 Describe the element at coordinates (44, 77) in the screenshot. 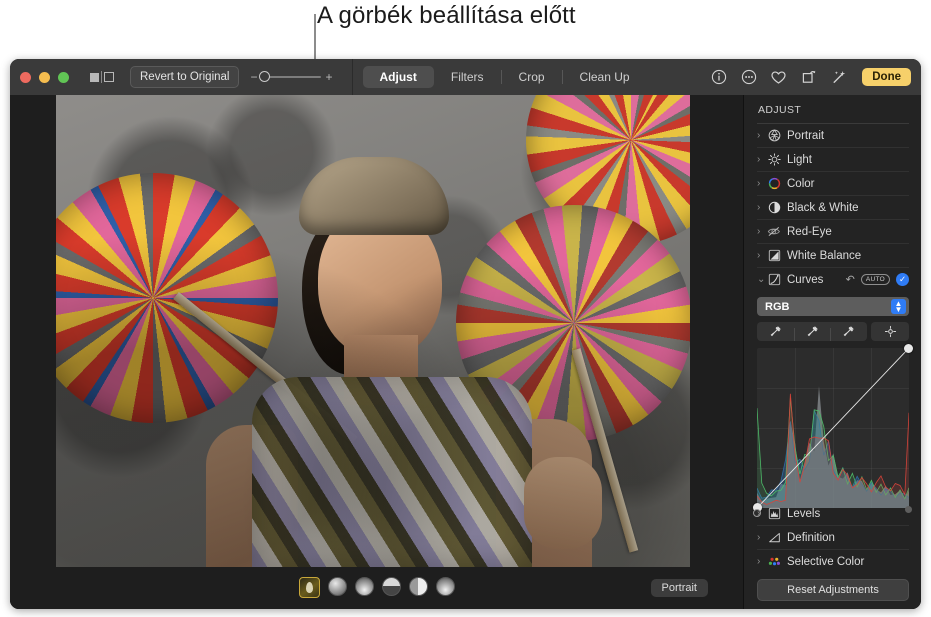

I see `minimize-window-button` at that location.